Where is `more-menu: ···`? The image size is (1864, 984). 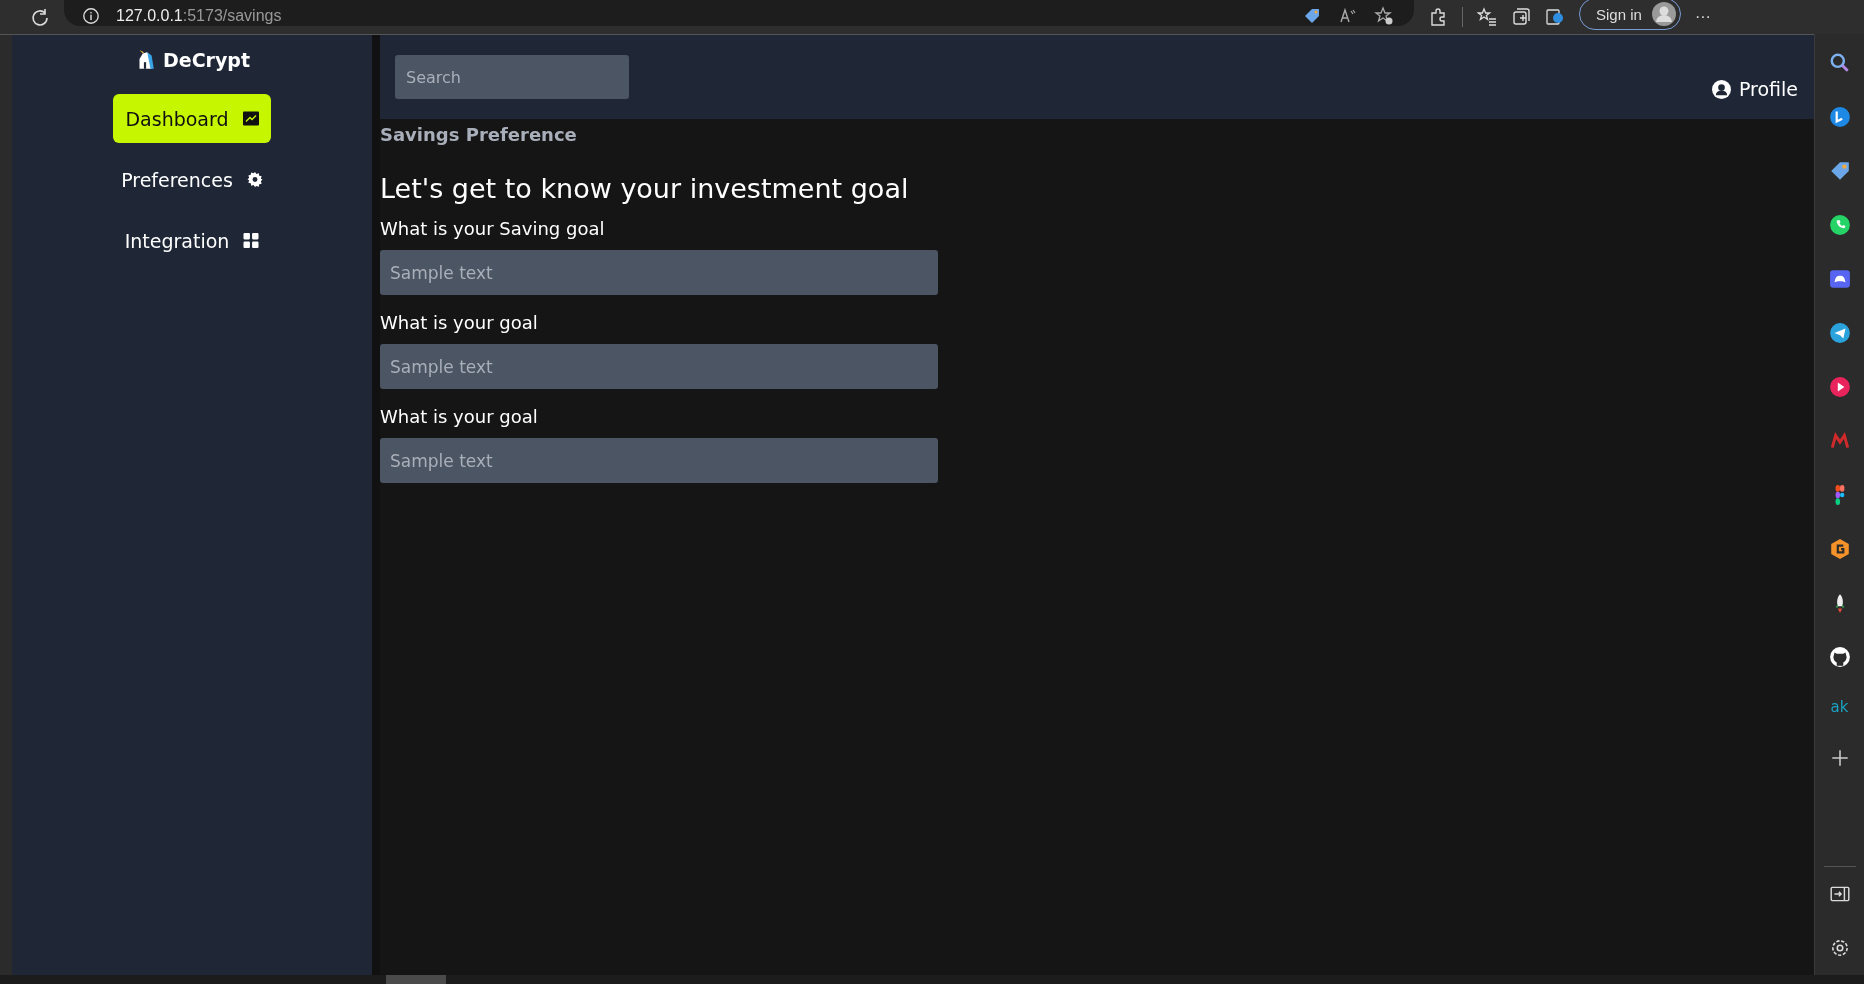
more-menu: ··· is located at coordinates (1702, 17).